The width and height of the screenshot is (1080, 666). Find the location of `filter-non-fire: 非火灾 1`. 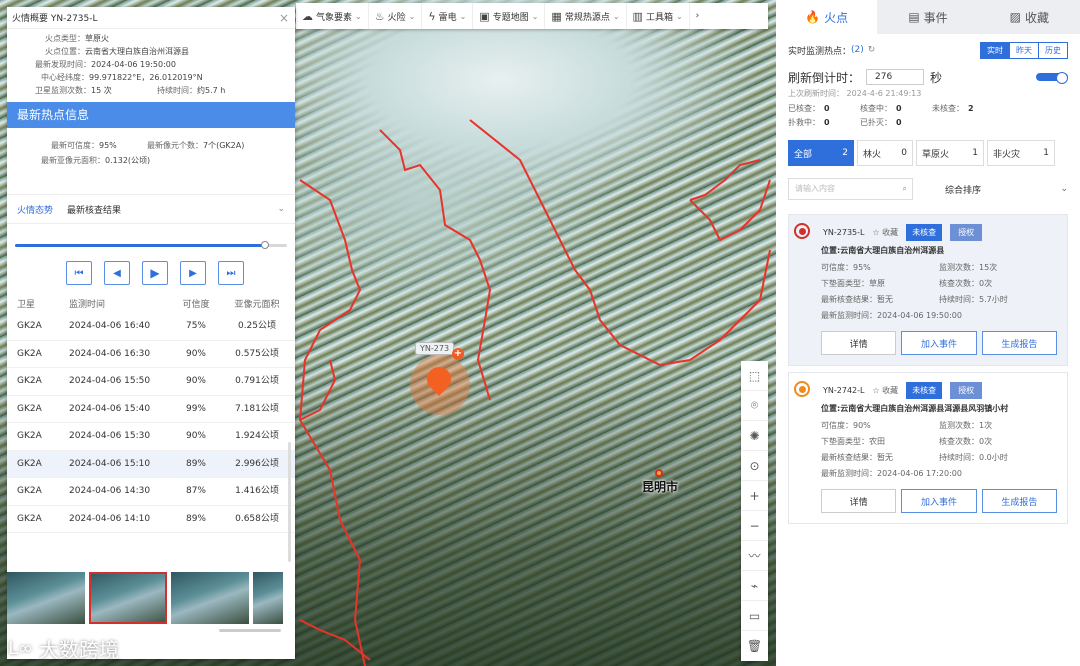

filter-non-fire: 非火灾 1 is located at coordinates (1021, 153).